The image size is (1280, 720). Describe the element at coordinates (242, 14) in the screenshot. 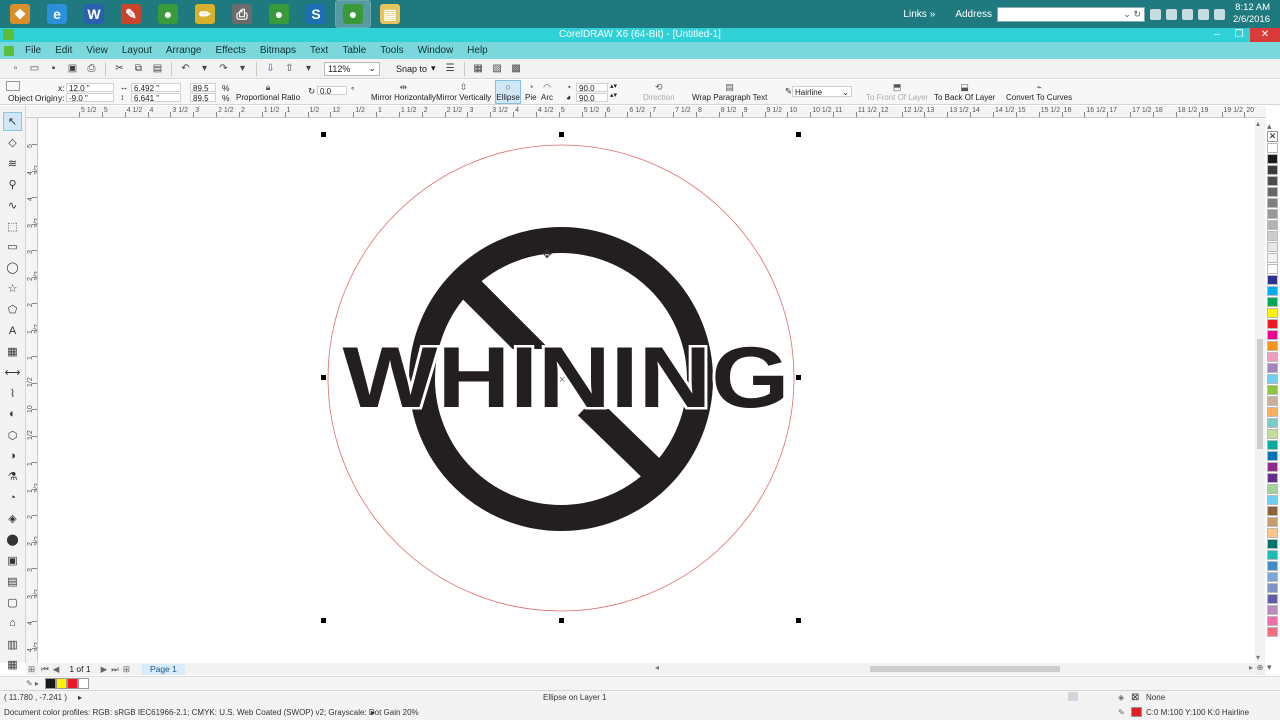

I see `taskbar-app-printer: ⎙` at that location.